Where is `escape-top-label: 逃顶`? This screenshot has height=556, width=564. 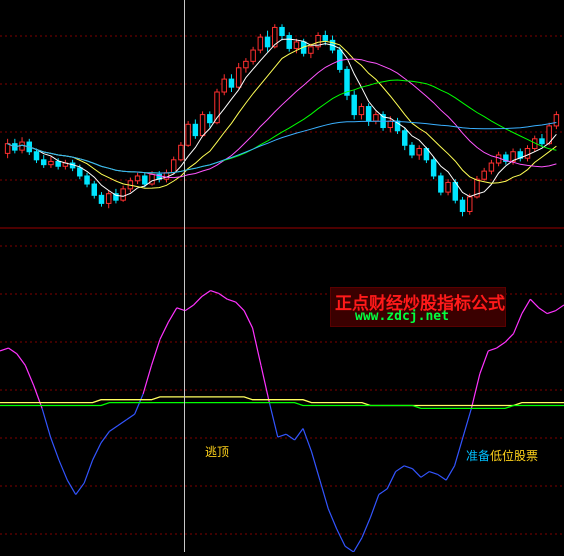 escape-top-label: 逃顶 is located at coordinates (217, 452).